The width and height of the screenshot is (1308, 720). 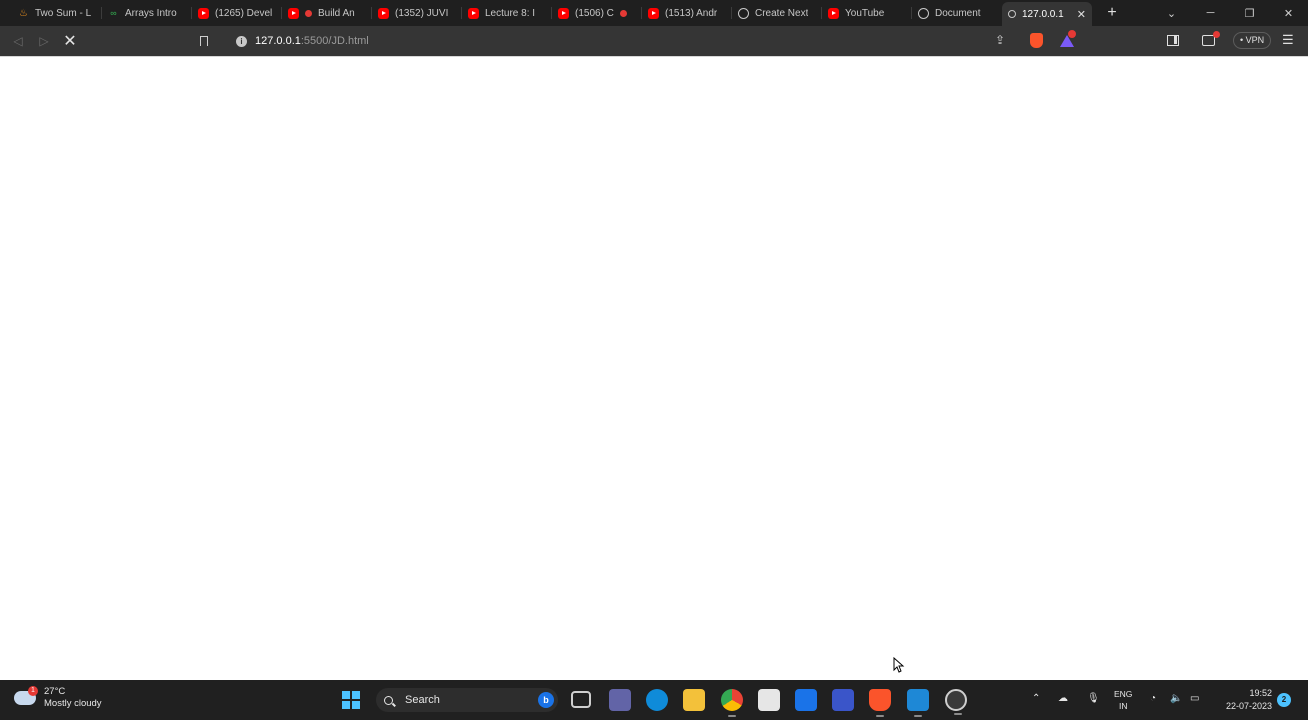 I want to click on edge-icon, so click(x=657, y=700).